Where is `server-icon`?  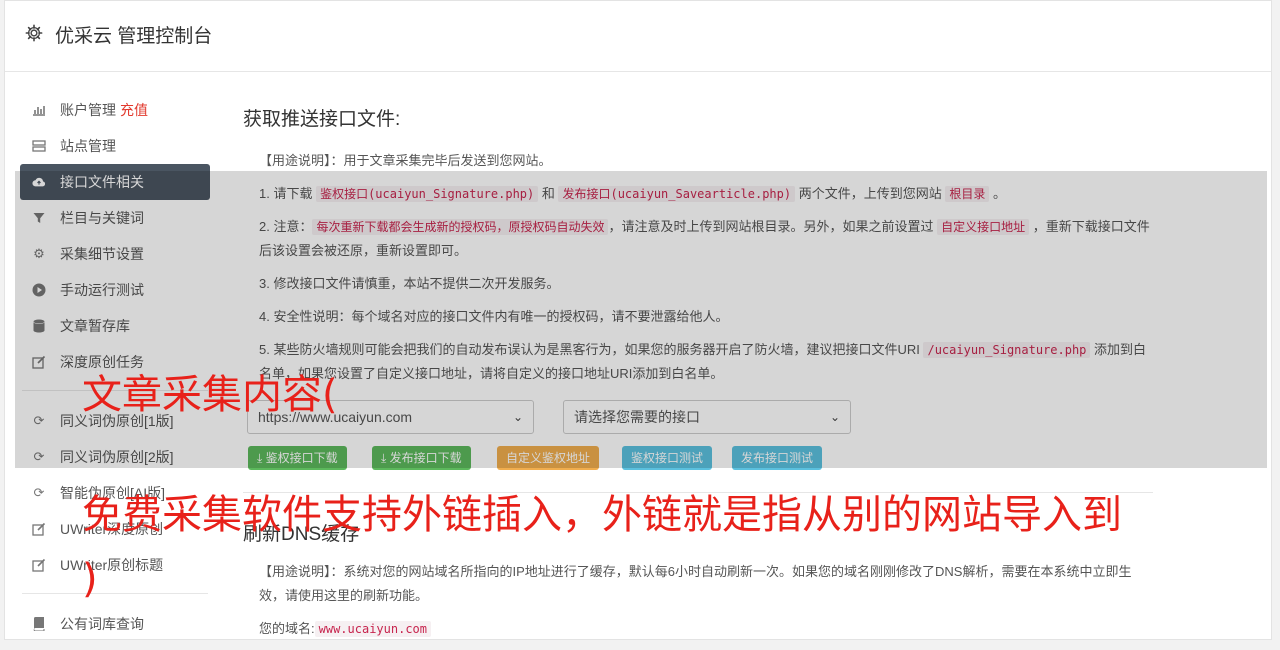
server-icon is located at coordinates (39, 146).